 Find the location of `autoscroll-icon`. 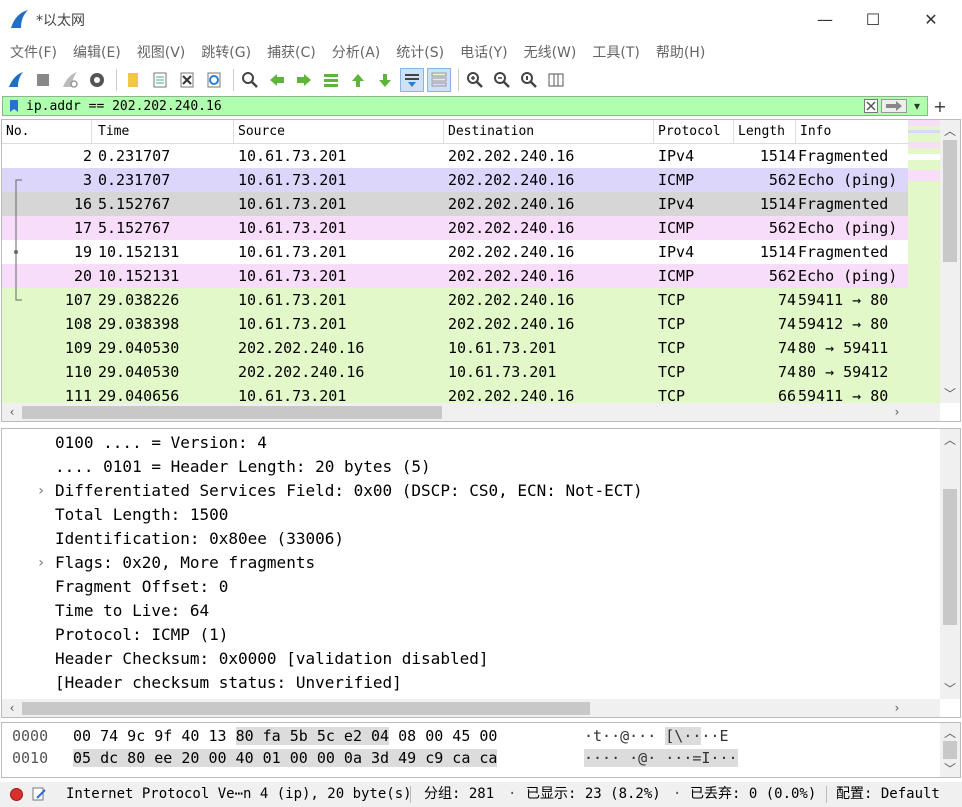

autoscroll-icon is located at coordinates (412, 80).